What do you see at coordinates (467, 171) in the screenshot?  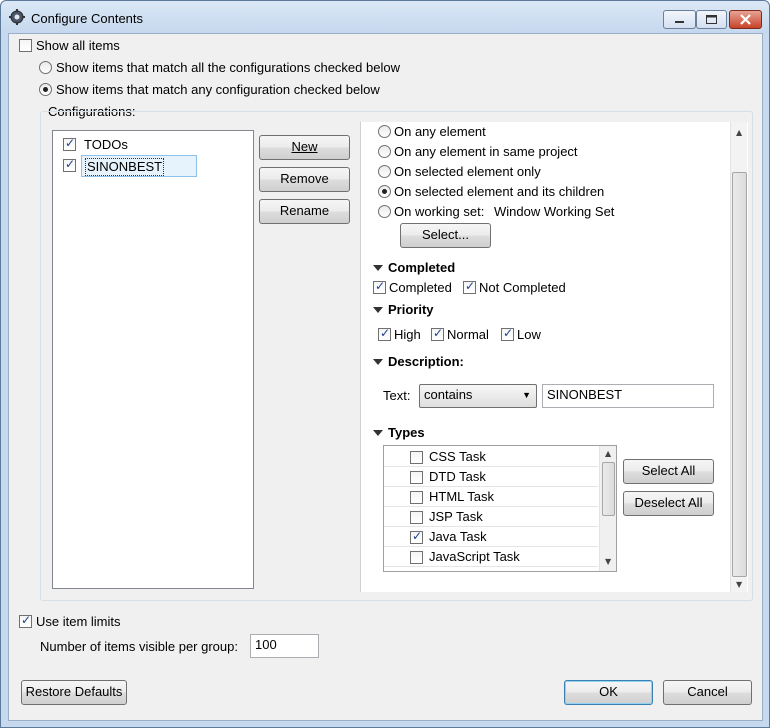 I see `scope-label-selected-only: On selected element only` at bounding box center [467, 171].